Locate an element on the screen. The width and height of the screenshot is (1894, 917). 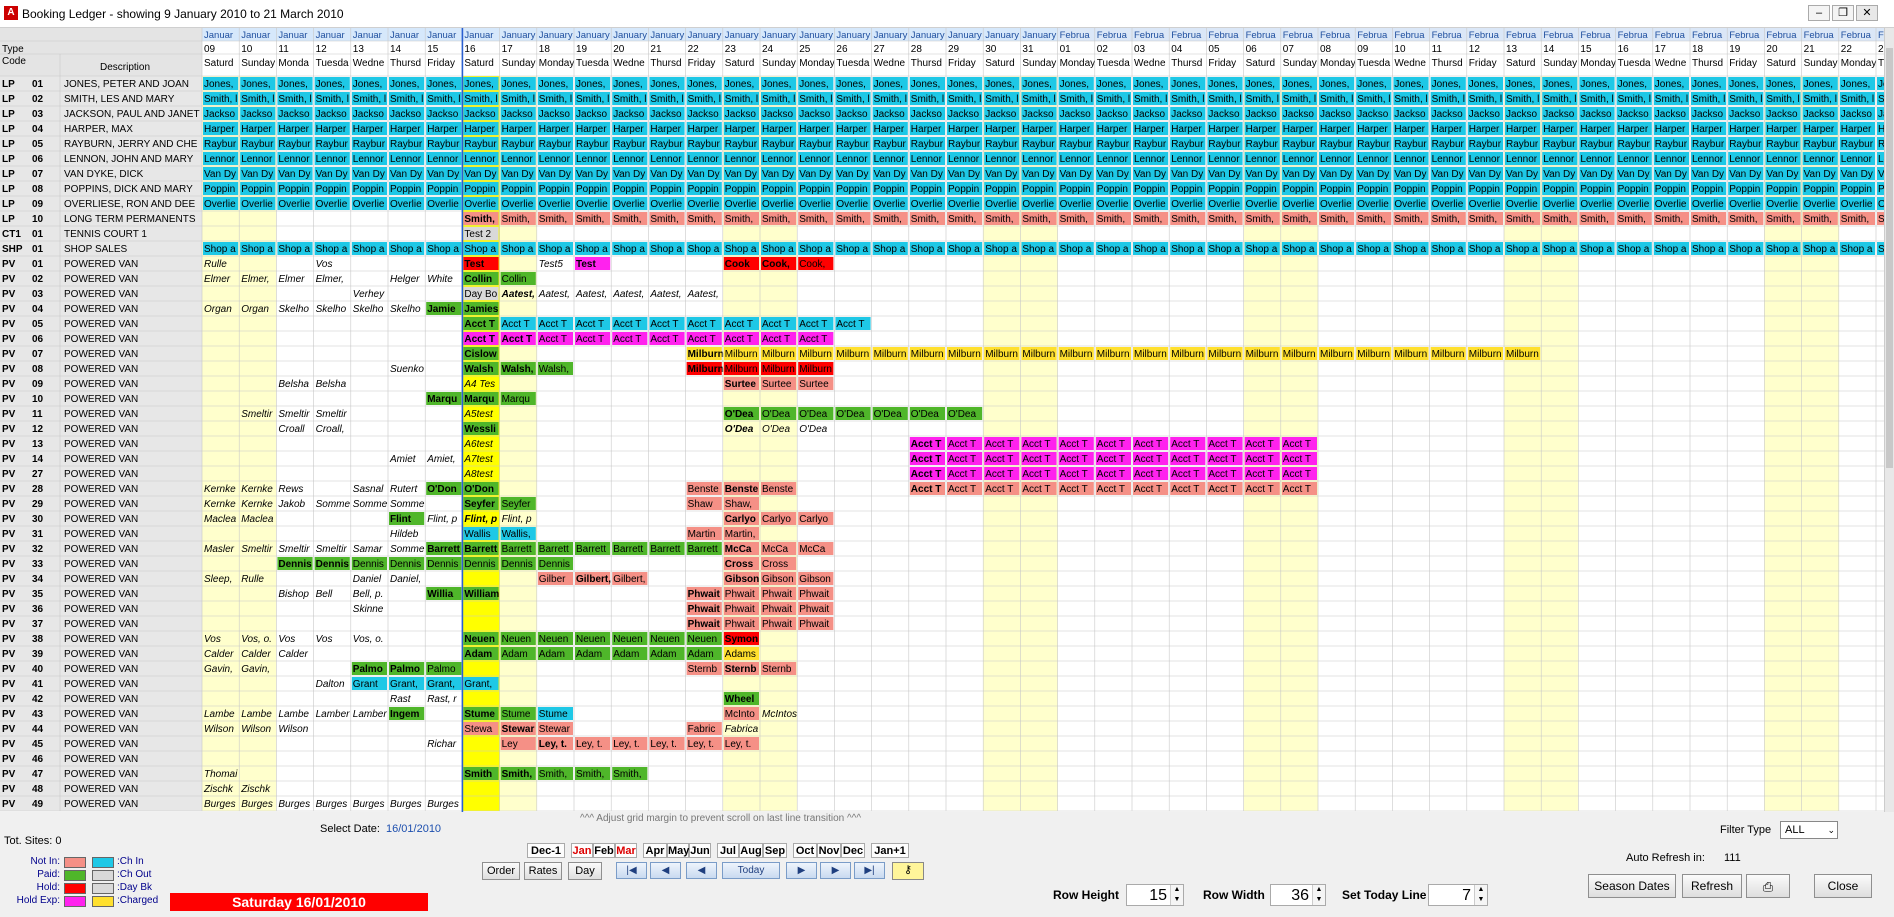
month-button-dec: Dec is located at coordinates (853, 850).